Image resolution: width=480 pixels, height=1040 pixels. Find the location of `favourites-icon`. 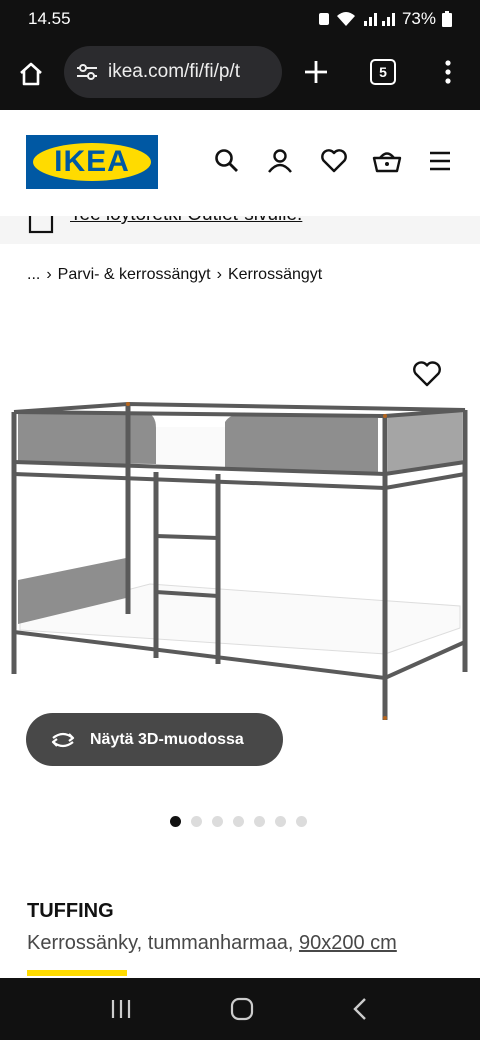

favourites-icon is located at coordinates (334, 161).